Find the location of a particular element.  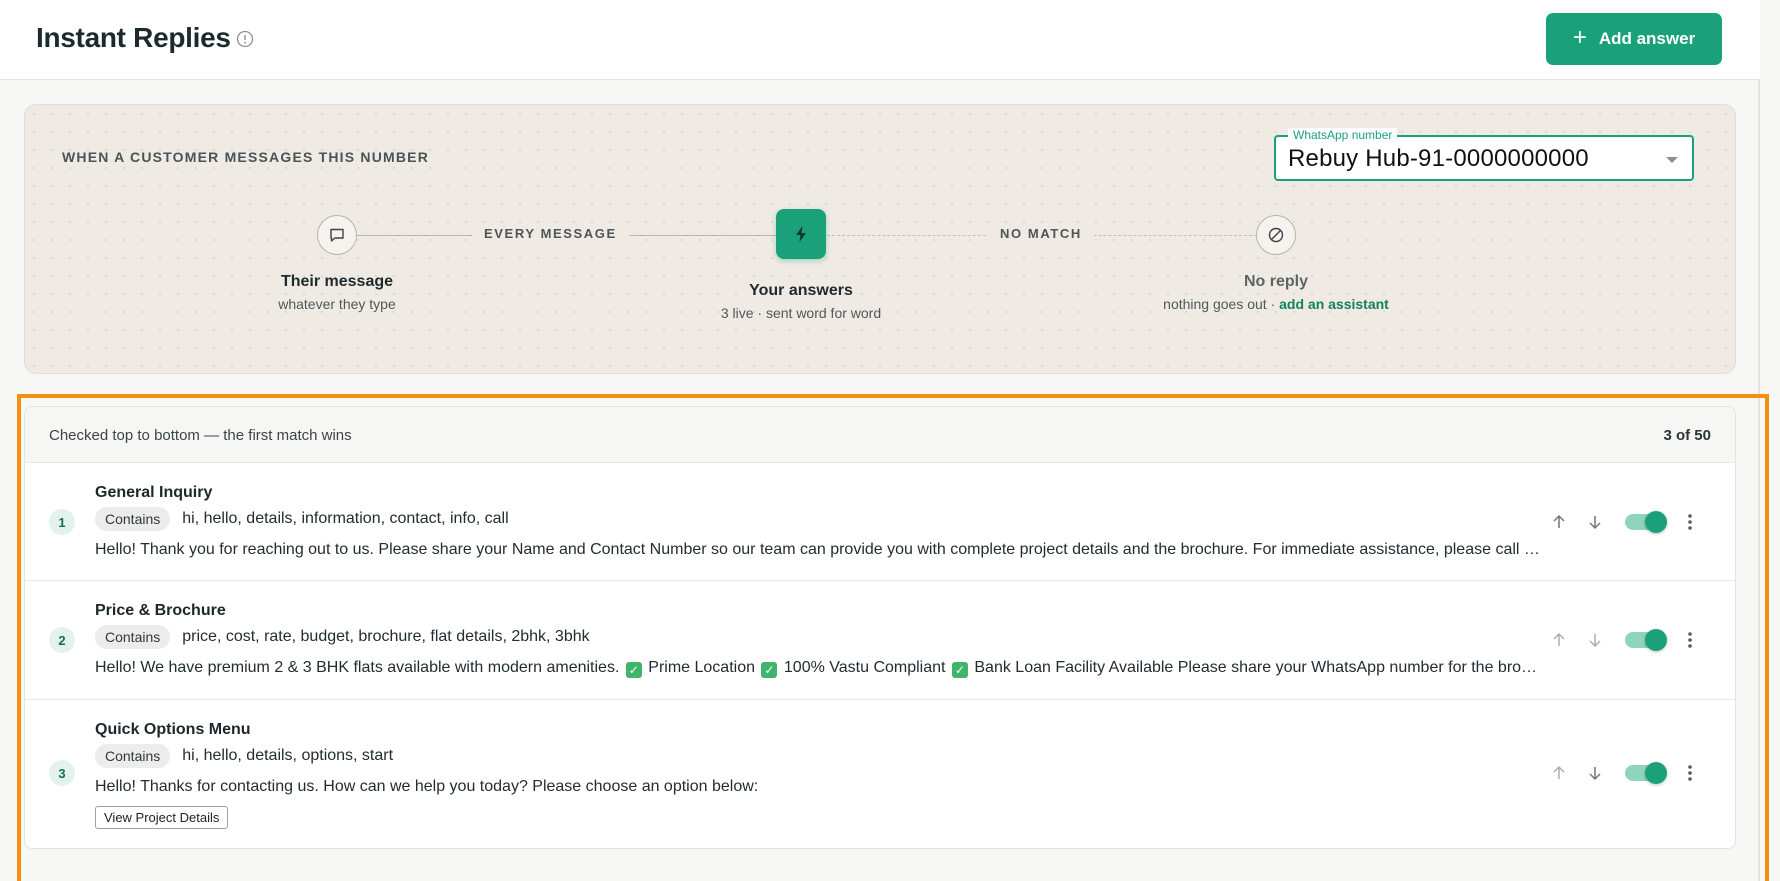

add-answer-button: + Add answer is located at coordinates (1634, 39).